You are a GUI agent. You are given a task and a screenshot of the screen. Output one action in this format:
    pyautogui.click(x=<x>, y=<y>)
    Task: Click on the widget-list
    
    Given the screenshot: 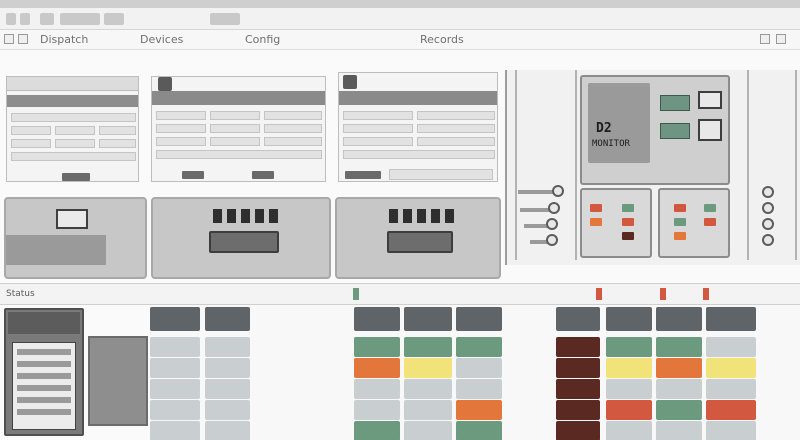 What is the action you would take?
    pyautogui.click(x=44, y=386)
    